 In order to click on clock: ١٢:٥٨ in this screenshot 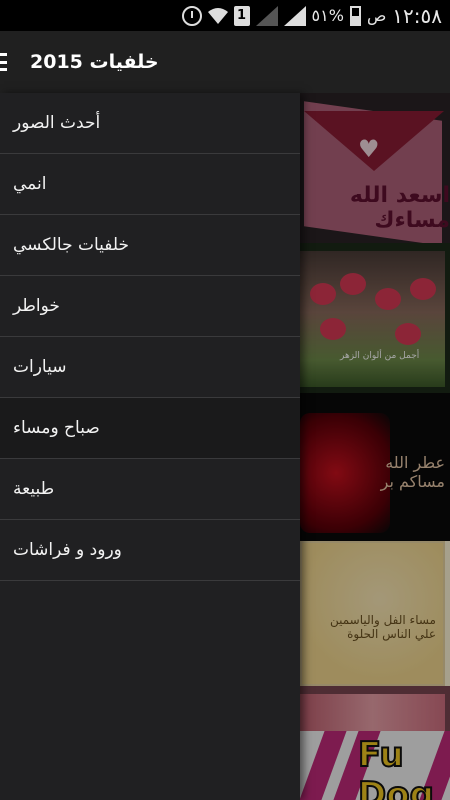, I will do `click(417, 15)`.